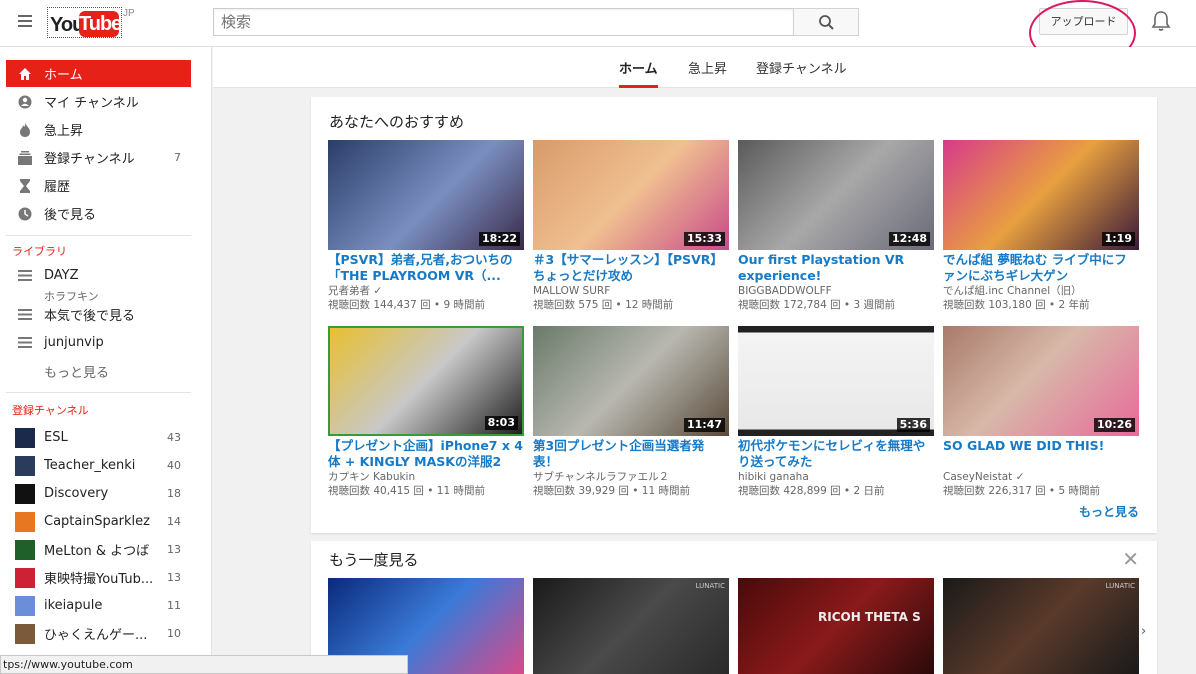  What do you see at coordinates (70, 215) in the screenshot?
I see `sidebar-item-label: 後で見る` at bounding box center [70, 215].